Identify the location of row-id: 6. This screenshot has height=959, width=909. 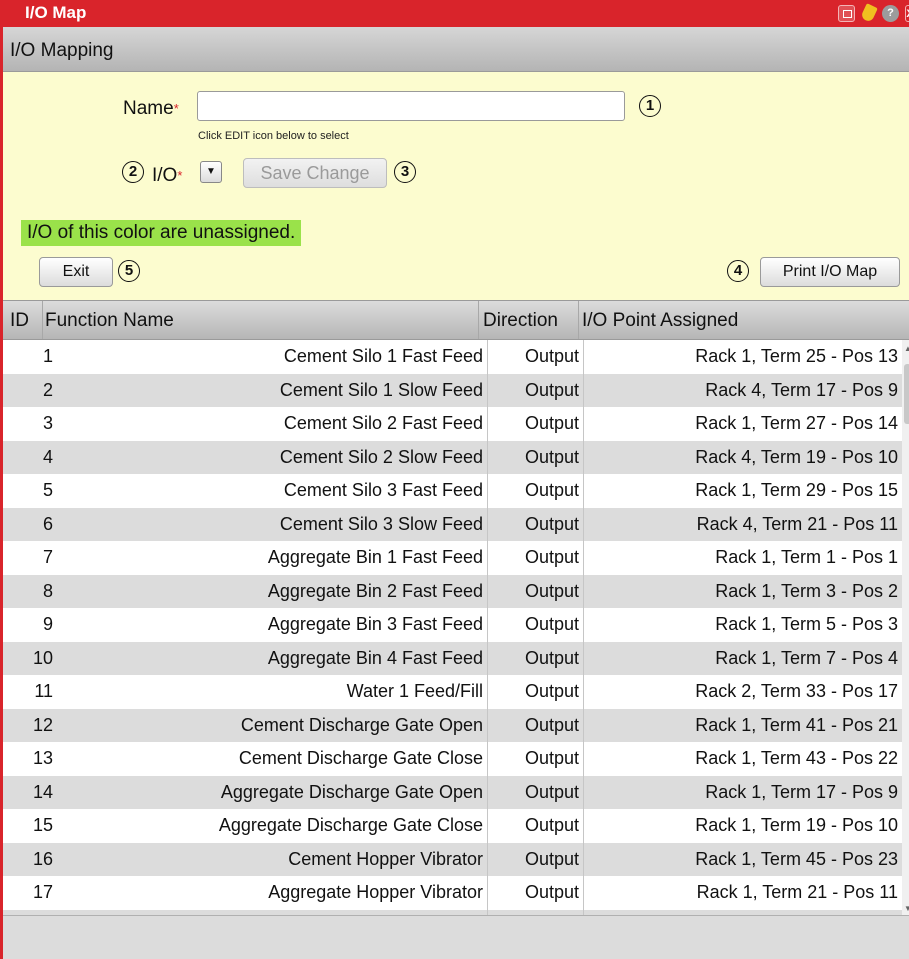
(47, 523).